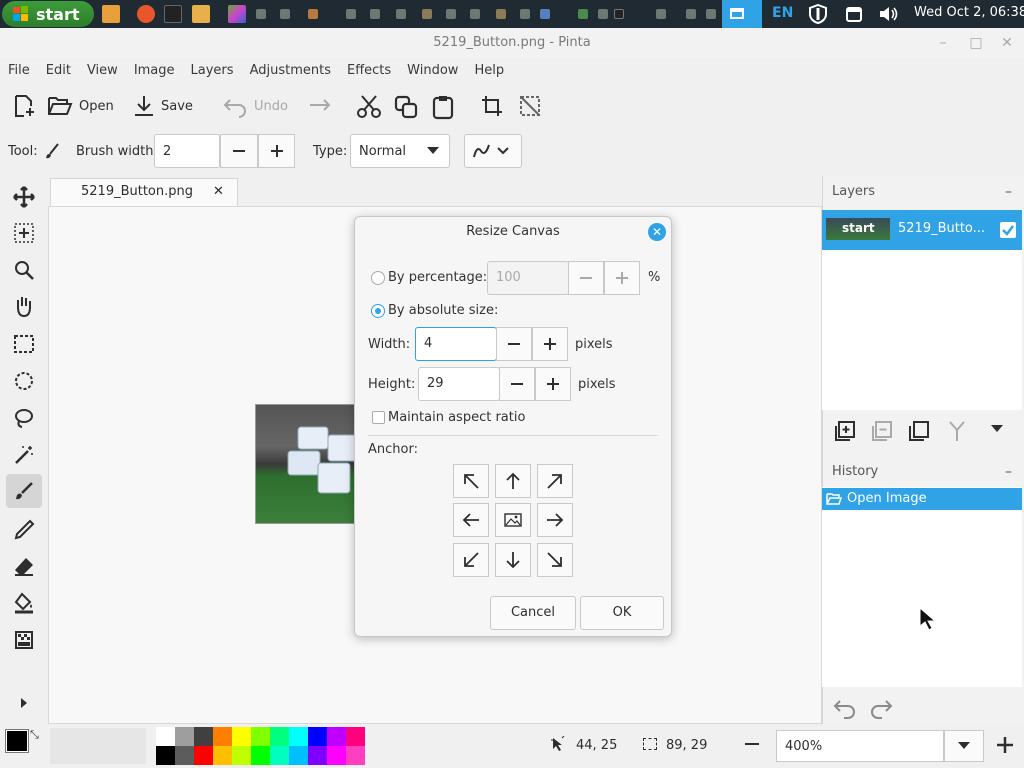 Image resolution: width=1024 pixels, height=768 pixels. I want to click on ellipse-select-tool, so click(24, 381).